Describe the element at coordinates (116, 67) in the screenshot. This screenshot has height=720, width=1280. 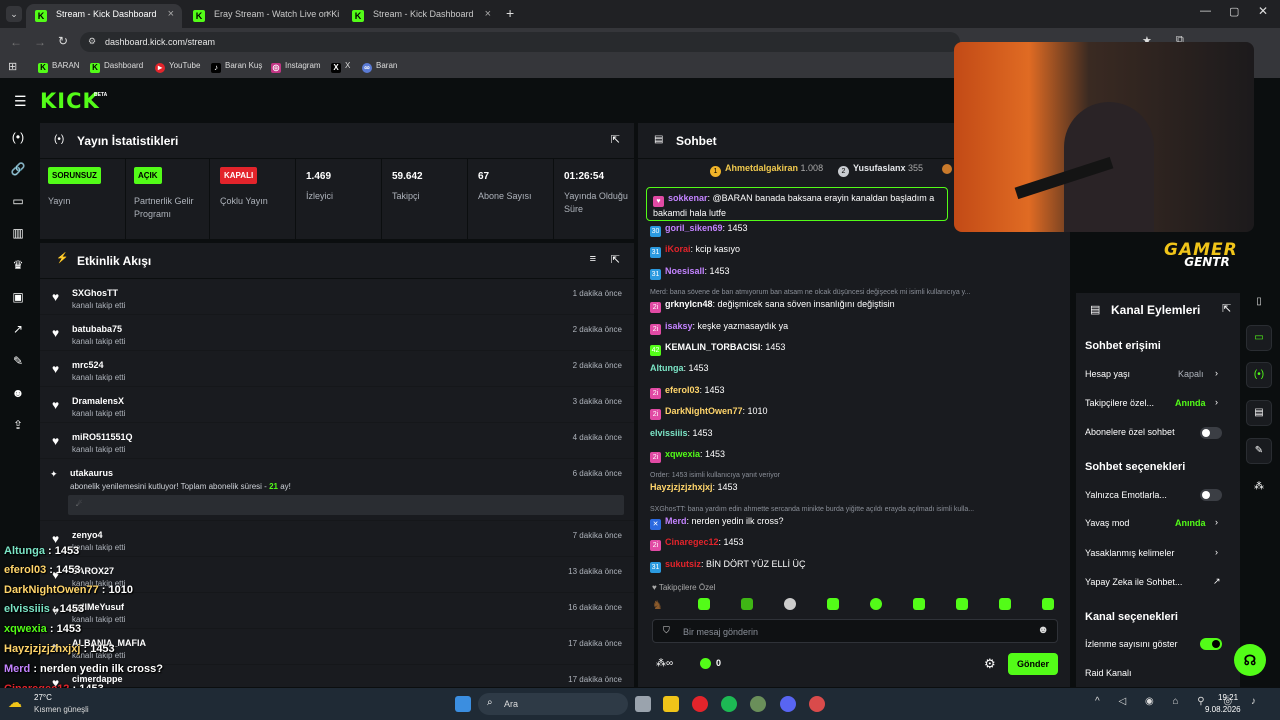
I see `bookmark-dashboard: K Dashboard` at that location.